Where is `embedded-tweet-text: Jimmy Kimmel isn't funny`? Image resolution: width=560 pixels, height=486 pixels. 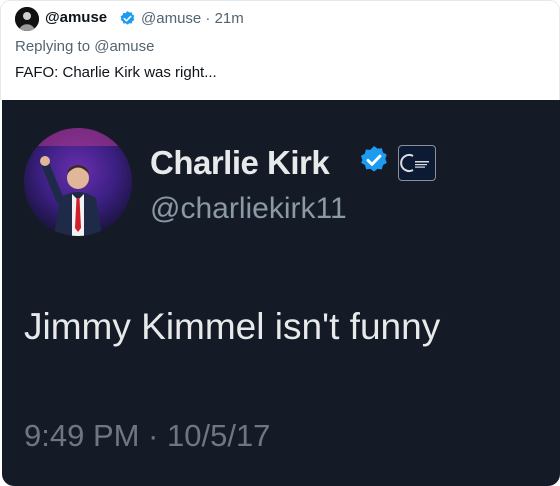 embedded-tweet-text: Jimmy Kimmel isn't funny is located at coordinates (232, 326).